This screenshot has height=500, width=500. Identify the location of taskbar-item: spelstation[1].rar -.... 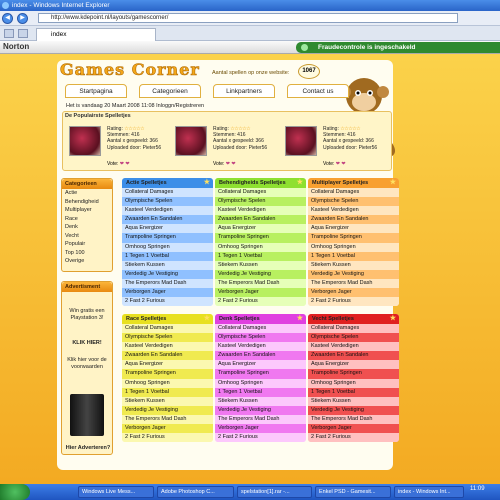
(274, 492).